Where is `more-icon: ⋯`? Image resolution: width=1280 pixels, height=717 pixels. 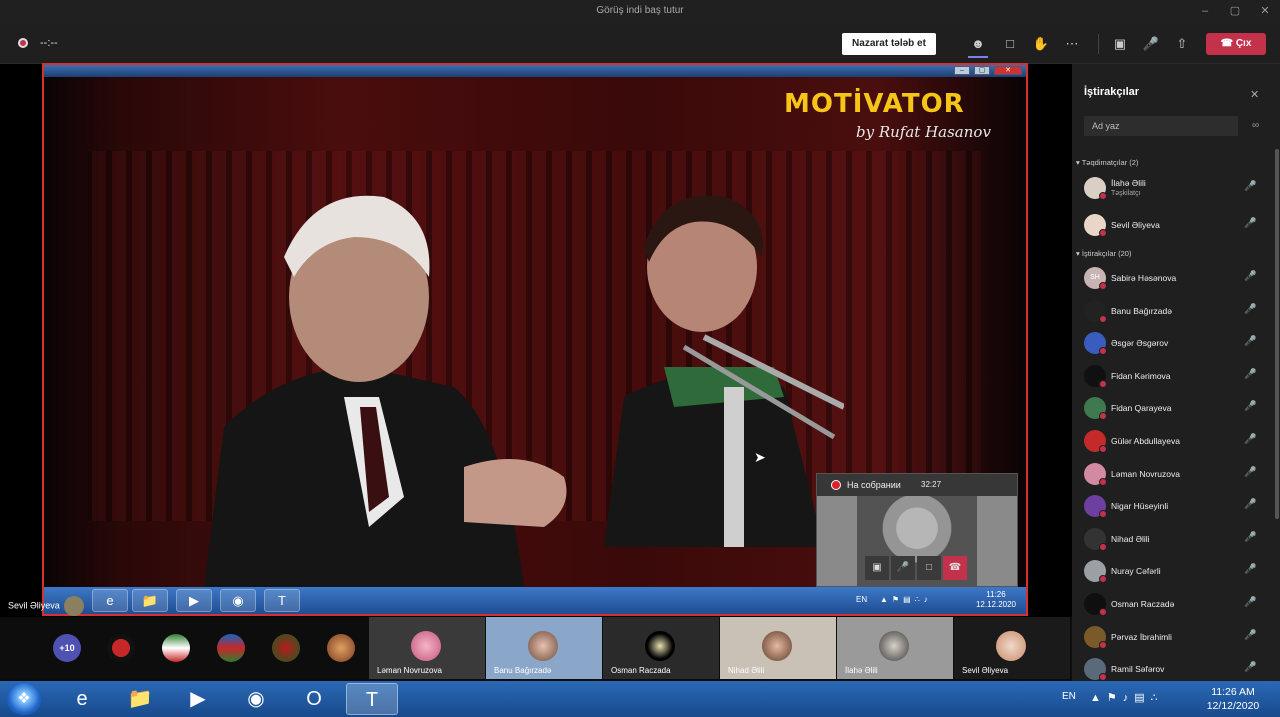
more-icon: ⋯ is located at coordinates (1072, 44).